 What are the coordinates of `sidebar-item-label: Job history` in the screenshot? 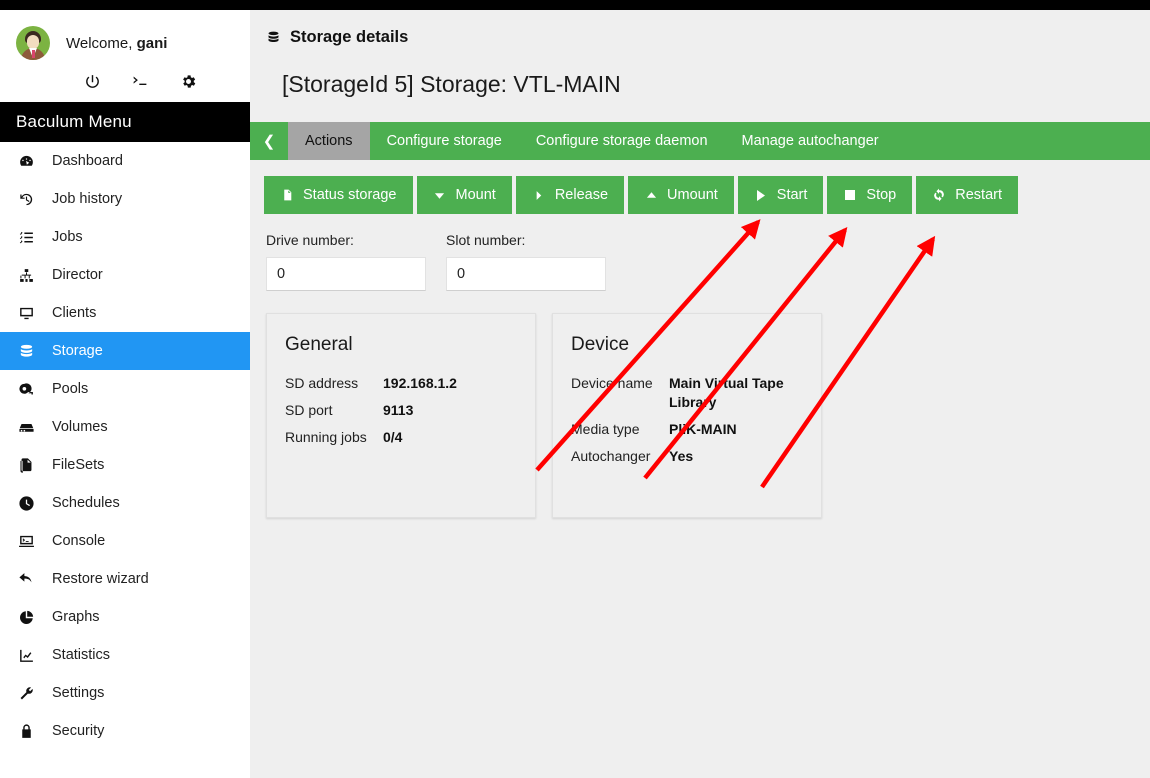 It's located at (87, 199).